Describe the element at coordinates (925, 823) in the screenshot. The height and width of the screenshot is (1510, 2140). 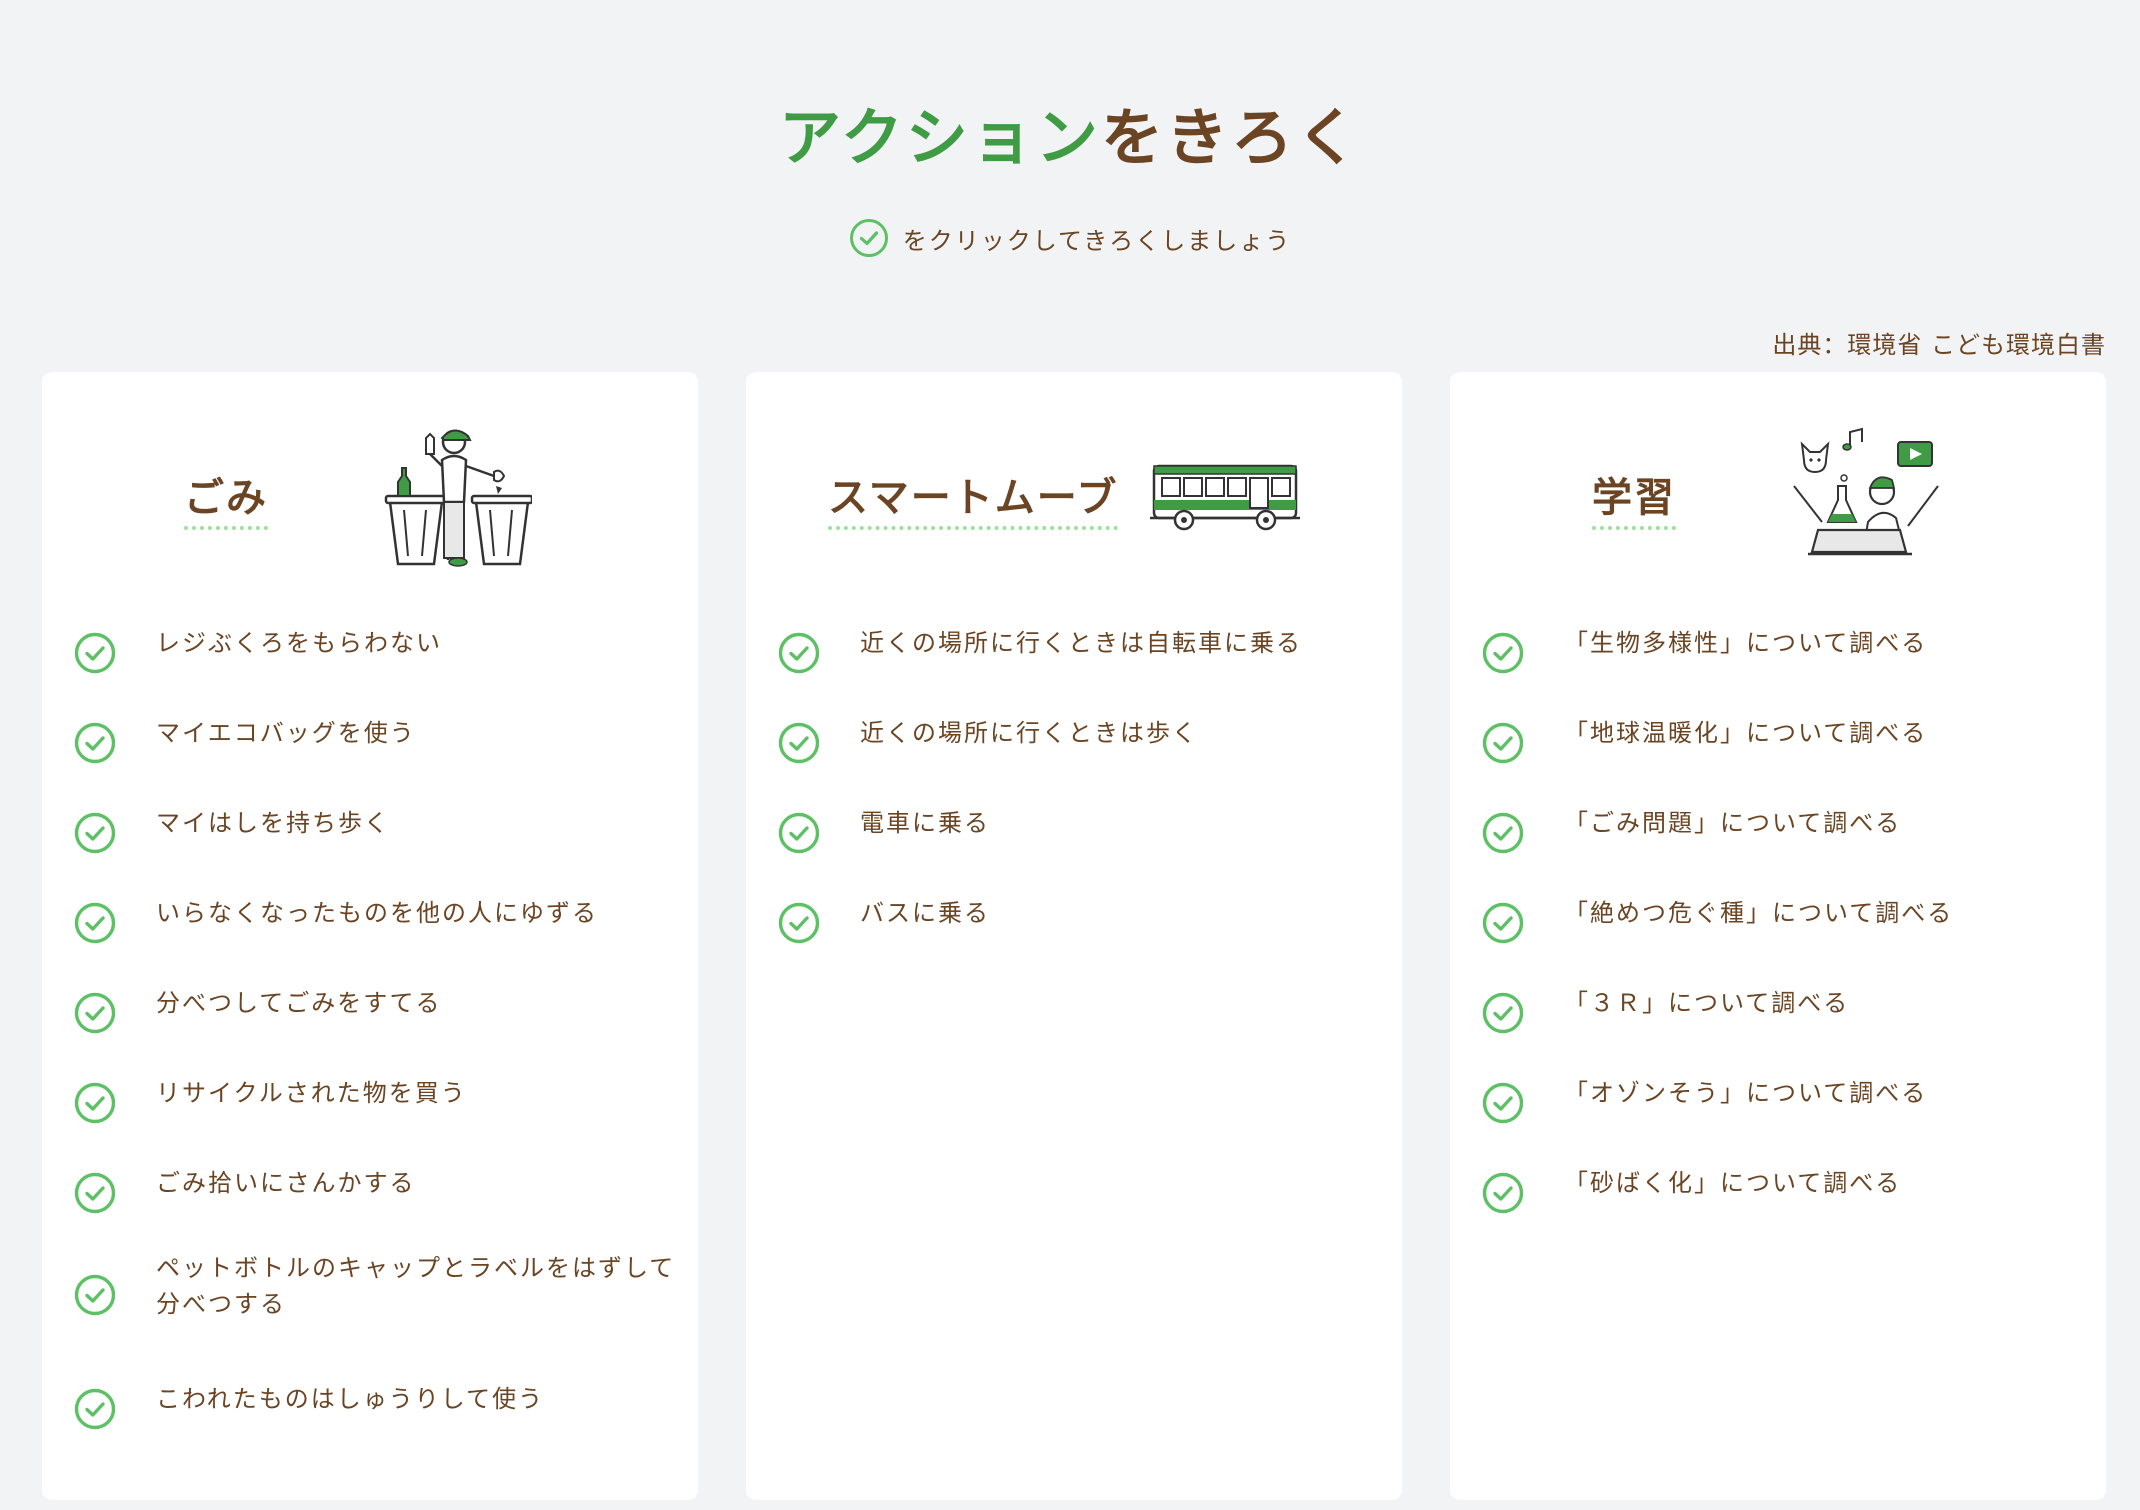
I see `action-label: 電車に乗る` at that location.